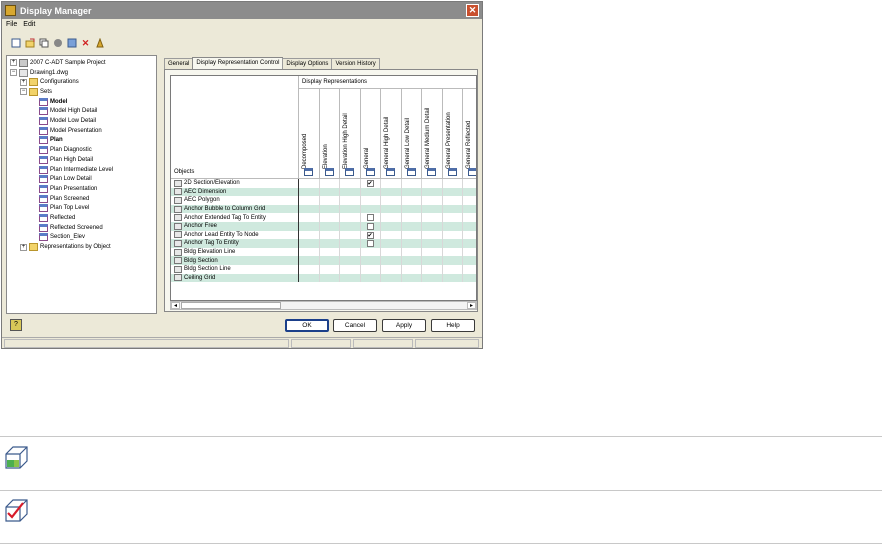 This screenshot has width=882, height=545. What do you see at coordinates (16, 325) in the screenshot?
I see `help-tool-icon: ?` at bounding box center [16, 325].